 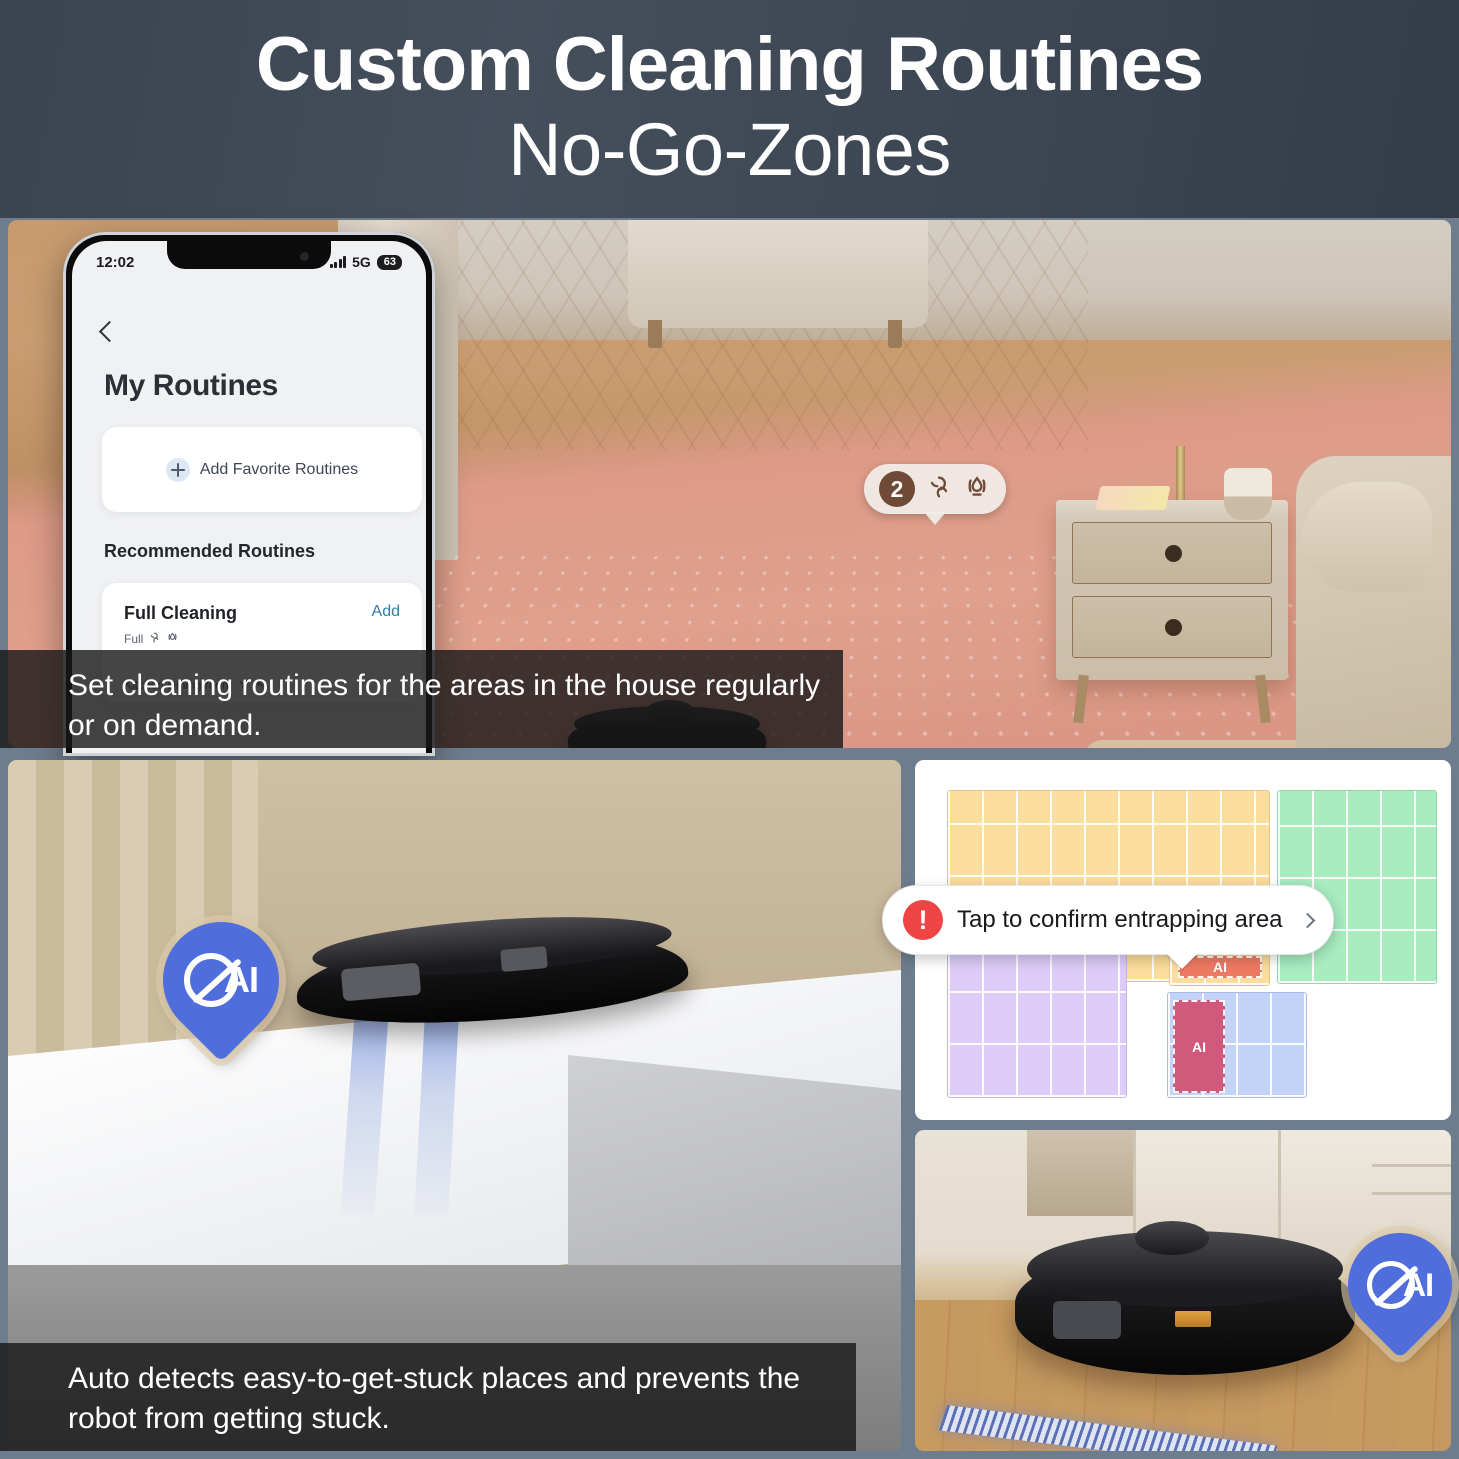 What do you see at coordinates (361, 262) in the screenshot?
I see `network-label: 5G` at bounding box center [361, 262].